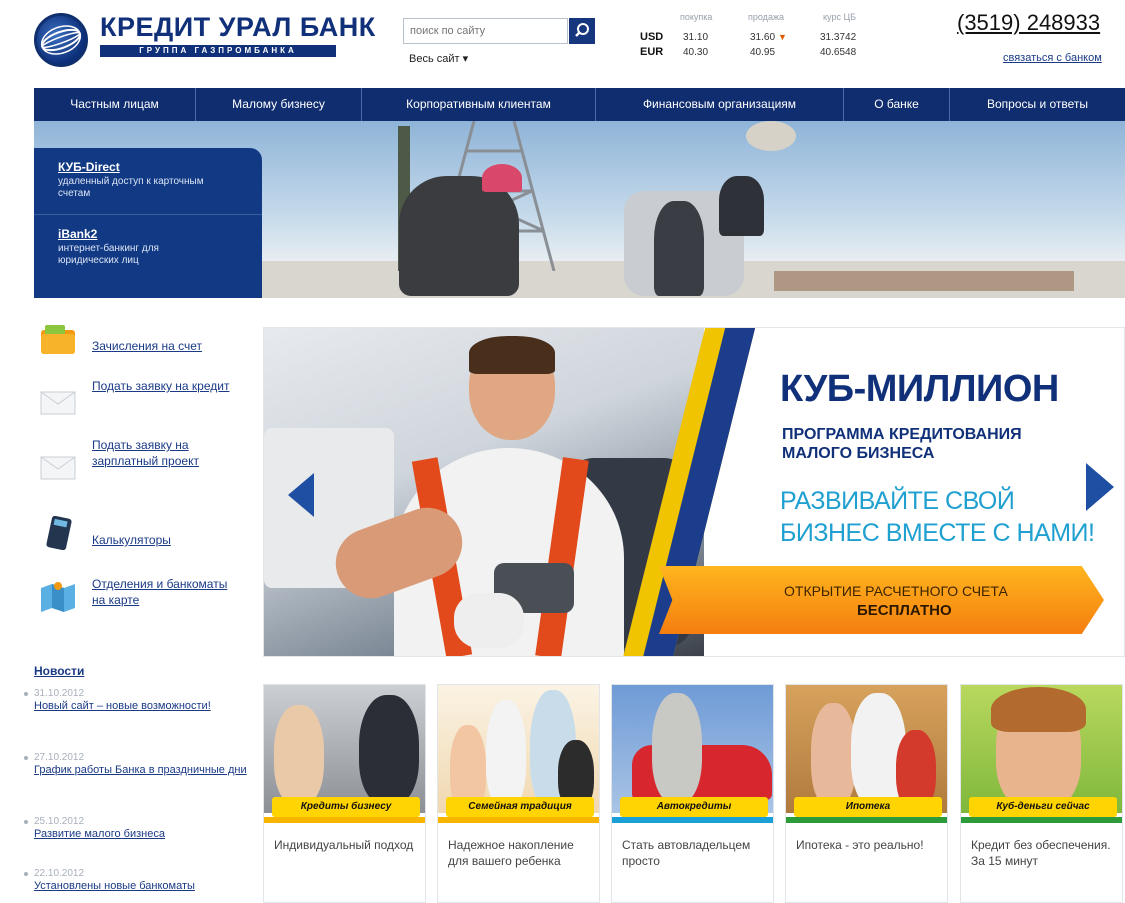 The image size is (1125, 903). Describe the element at coordinates (141, 886) in the screenshot. I see `news-link: Установлены новые банкоматы` at that location.